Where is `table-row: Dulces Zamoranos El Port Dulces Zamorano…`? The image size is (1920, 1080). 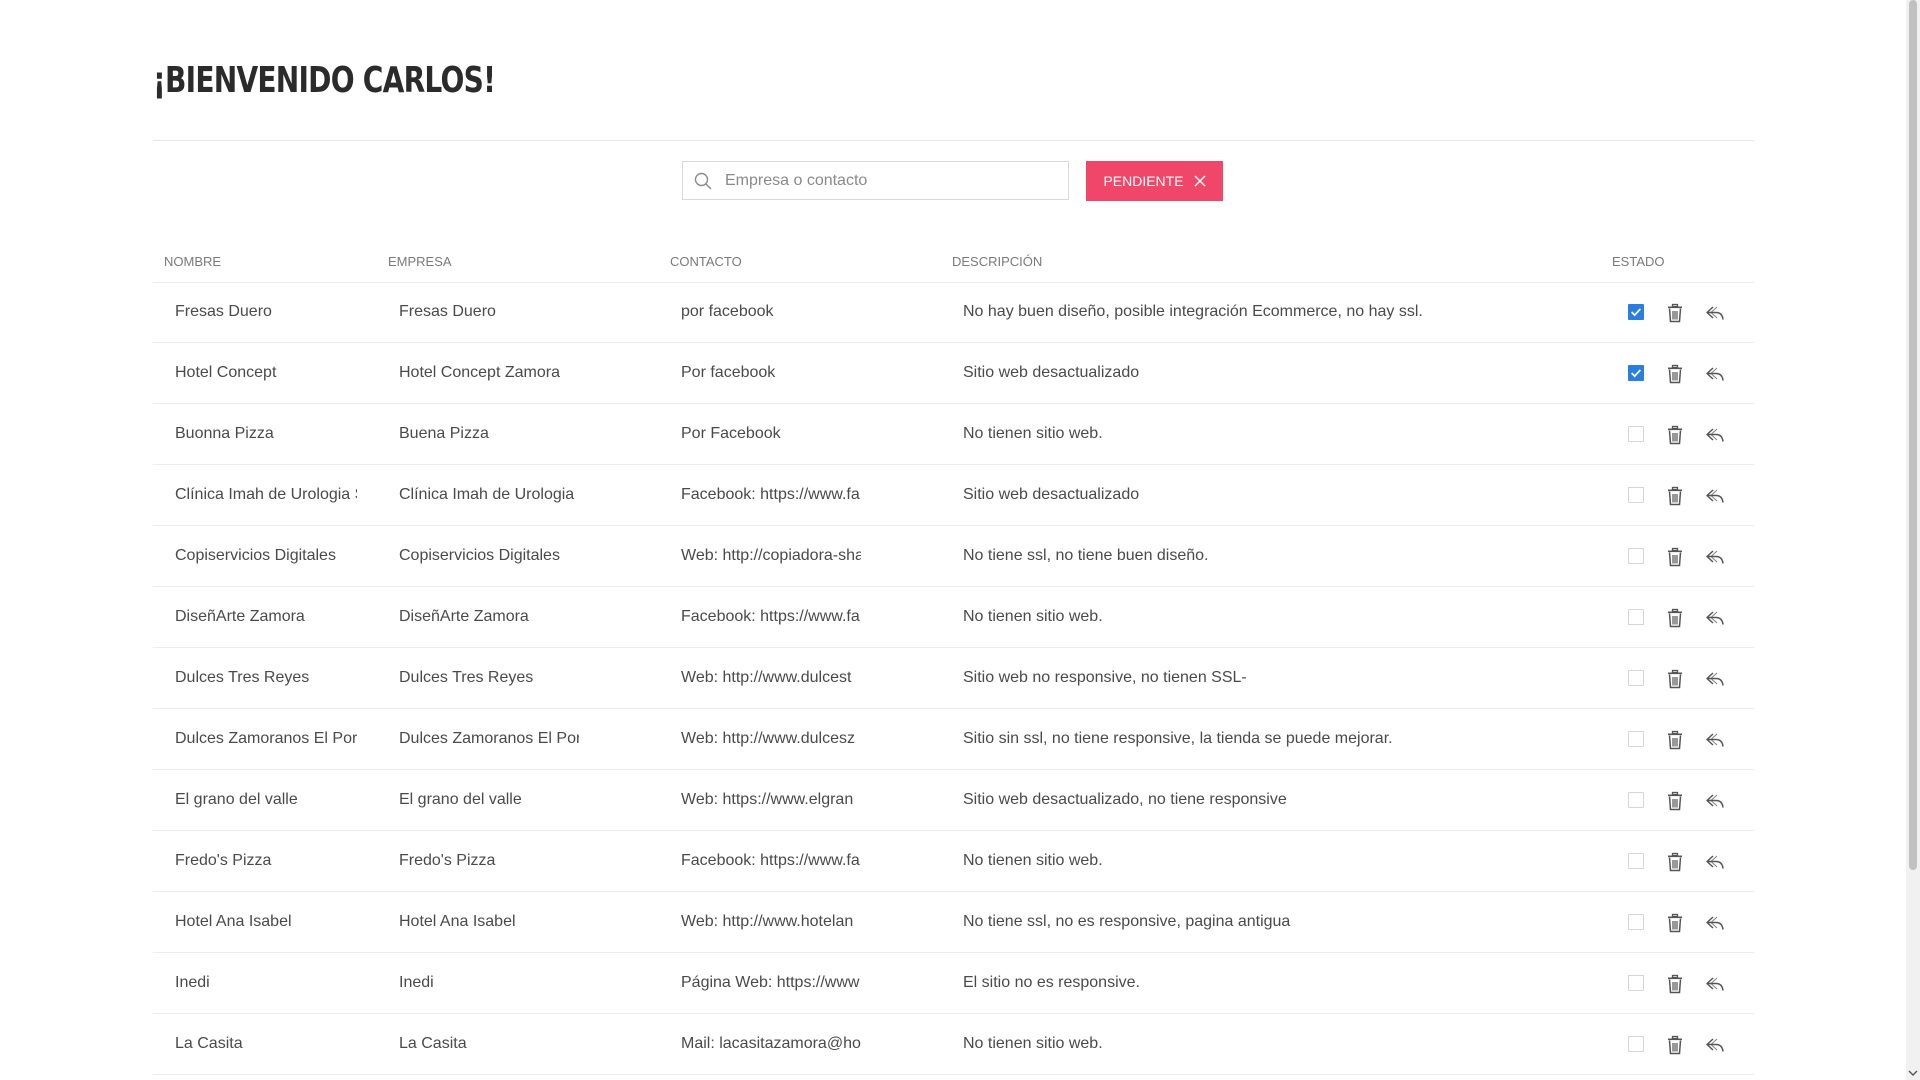 table-row: Dulces Zamoranos El Port Dulces Zamorano… is located at coordinates (953, 739).